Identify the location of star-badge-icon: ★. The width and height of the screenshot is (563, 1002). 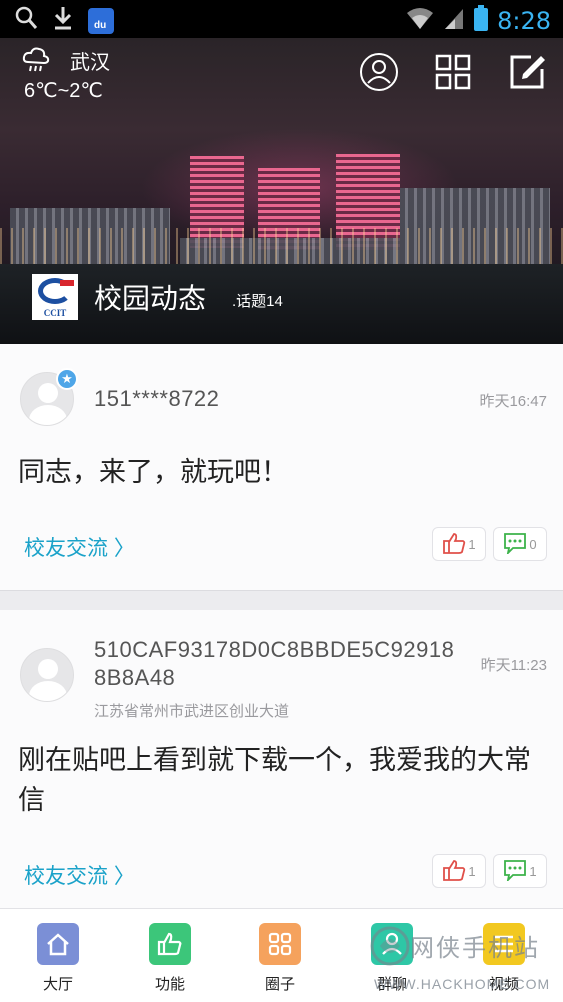
(67, 379).